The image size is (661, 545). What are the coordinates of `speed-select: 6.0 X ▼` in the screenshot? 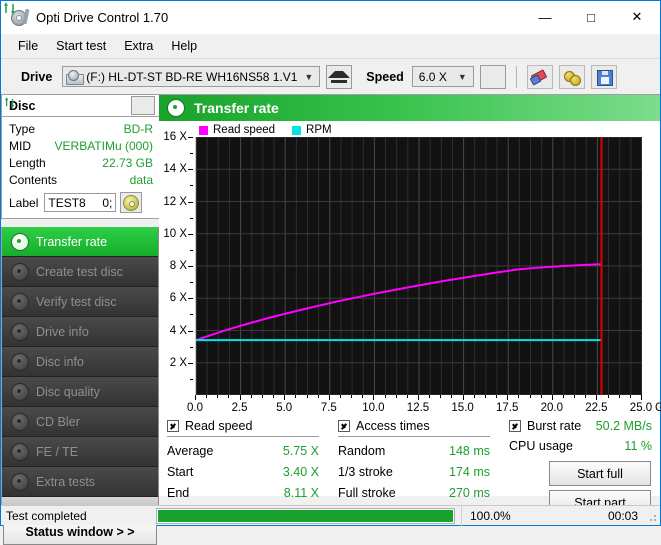 It's located at (442, 76).